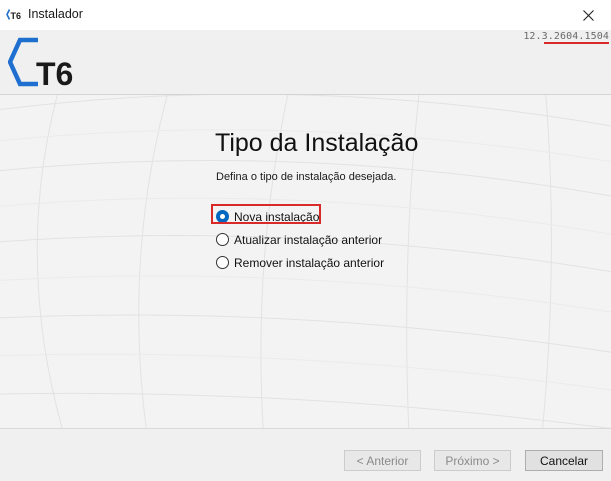 The width and height of the screenshot is (611, 481). I want to click on window-title: Instalador, so click(55, 14).